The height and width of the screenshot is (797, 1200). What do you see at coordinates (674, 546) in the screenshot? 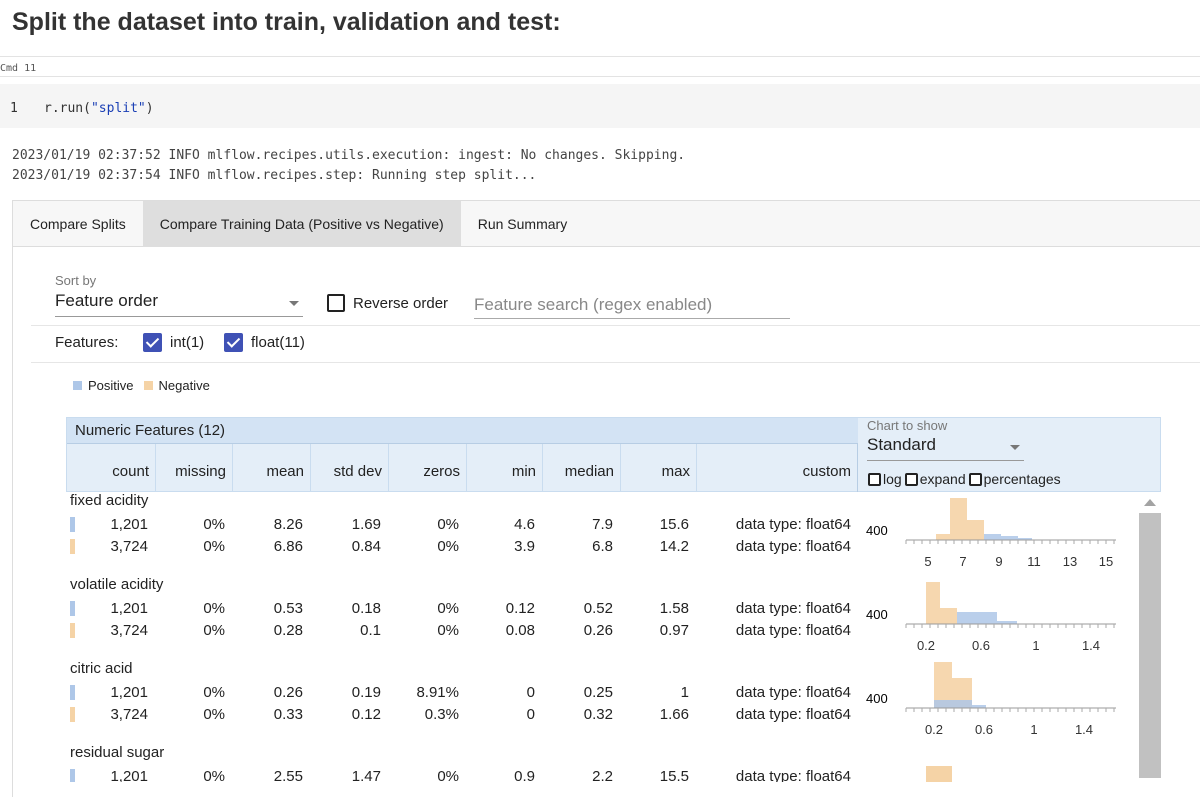
I see `cell-max: 14.2` at bounding box center [674, 546].